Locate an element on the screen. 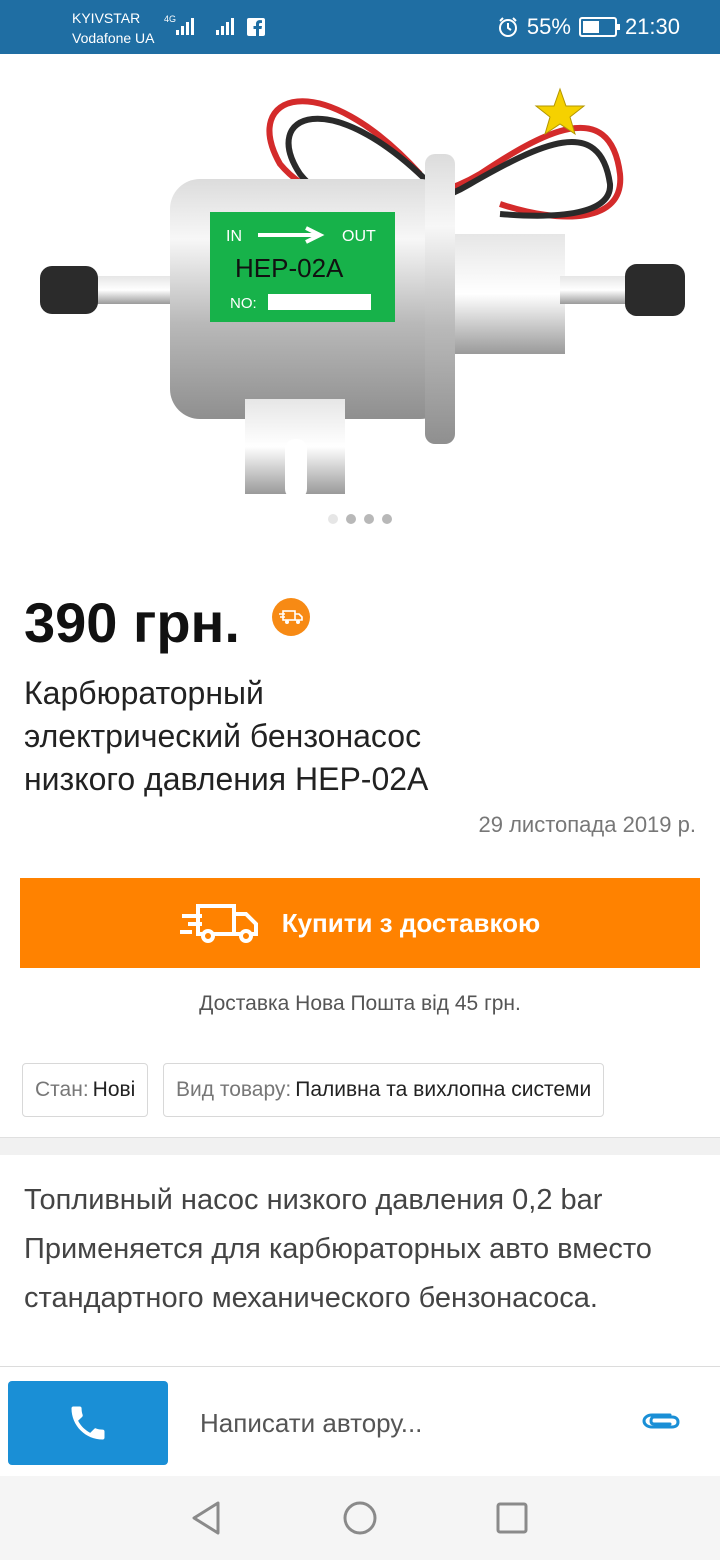 The image size is (720, 1560). carrier-2: Vodafone UA is located at coordinates (113, 38).